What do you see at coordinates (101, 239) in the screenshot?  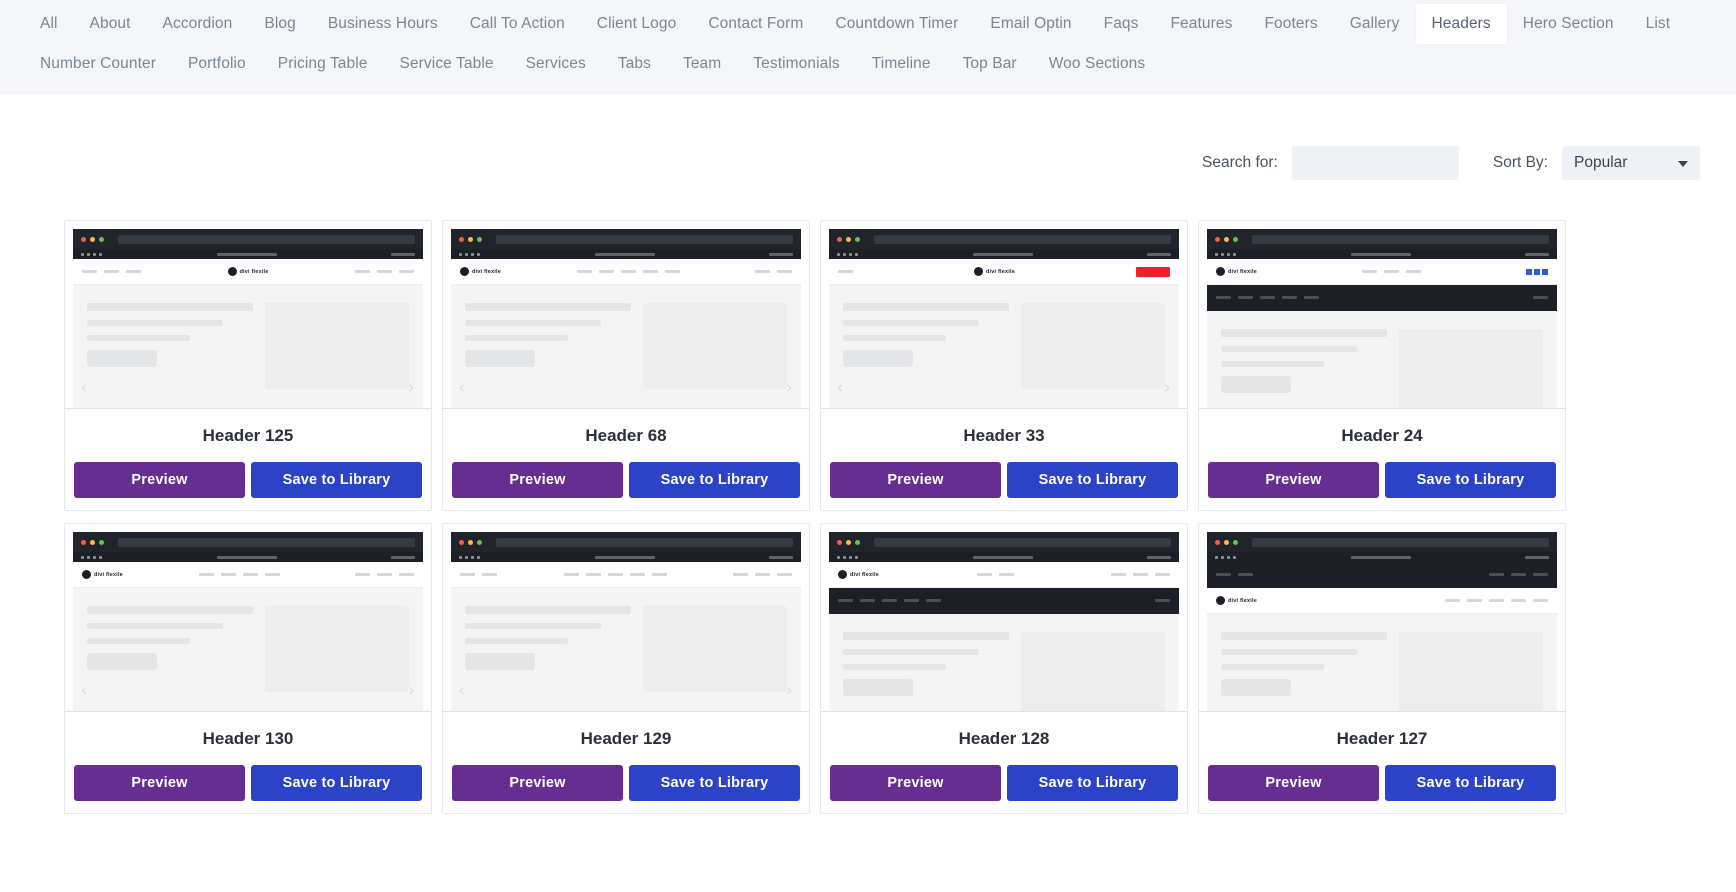 I see `maximize-dot-icon` at bounding box center [101, 239].